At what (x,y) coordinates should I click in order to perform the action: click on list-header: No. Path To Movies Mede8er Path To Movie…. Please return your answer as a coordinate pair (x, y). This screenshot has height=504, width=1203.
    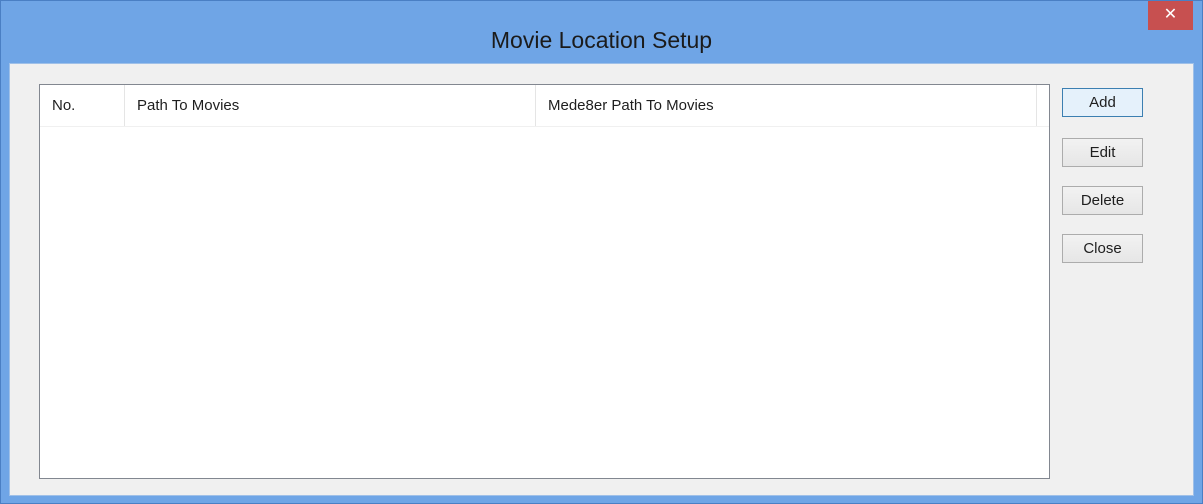
    Looking at the image, I should click on (544, 106).